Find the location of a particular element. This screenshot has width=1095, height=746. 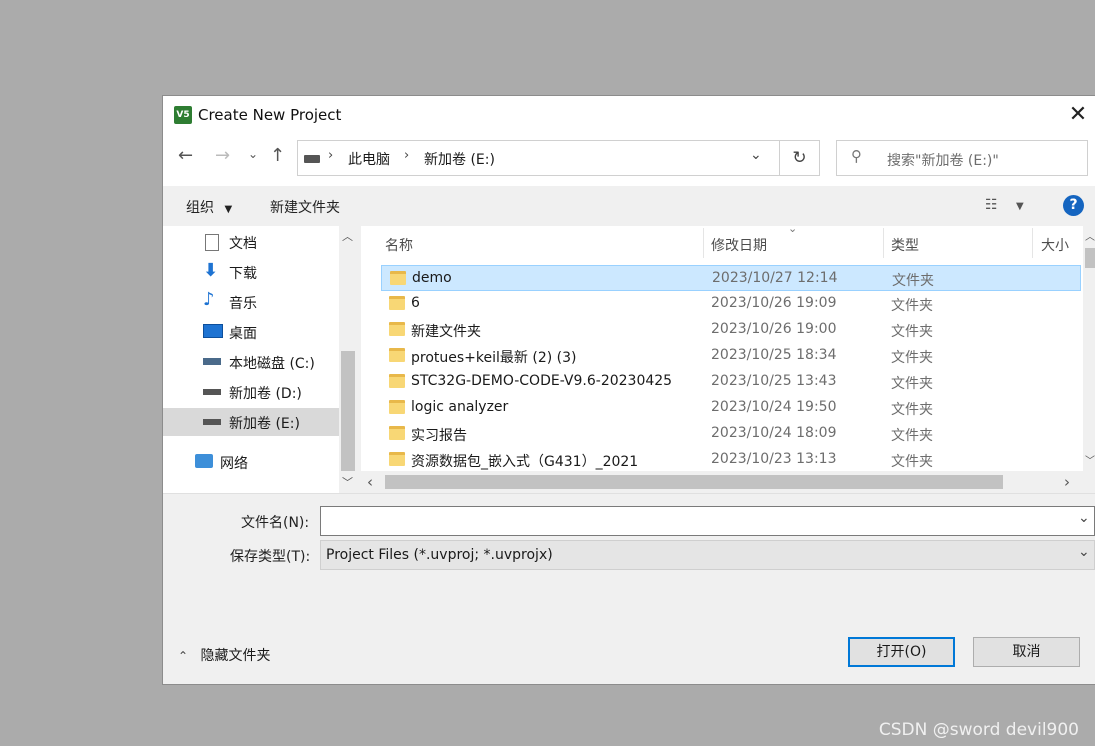

close-button: ✕ is located at coordinates (1078, 116).